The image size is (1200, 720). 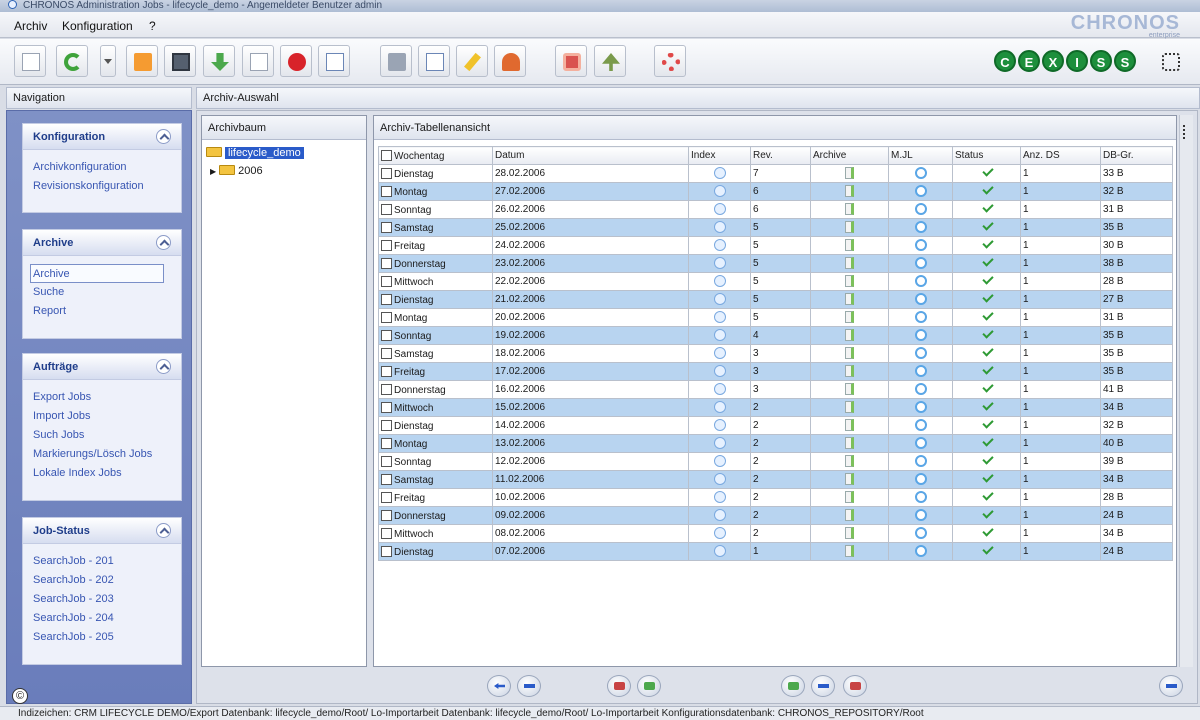 What do you see at coordinates (1060, 155) in the screenshot?
I see `column-header-anz-ds: Anz. DS` at bounding box center [1060, 155].